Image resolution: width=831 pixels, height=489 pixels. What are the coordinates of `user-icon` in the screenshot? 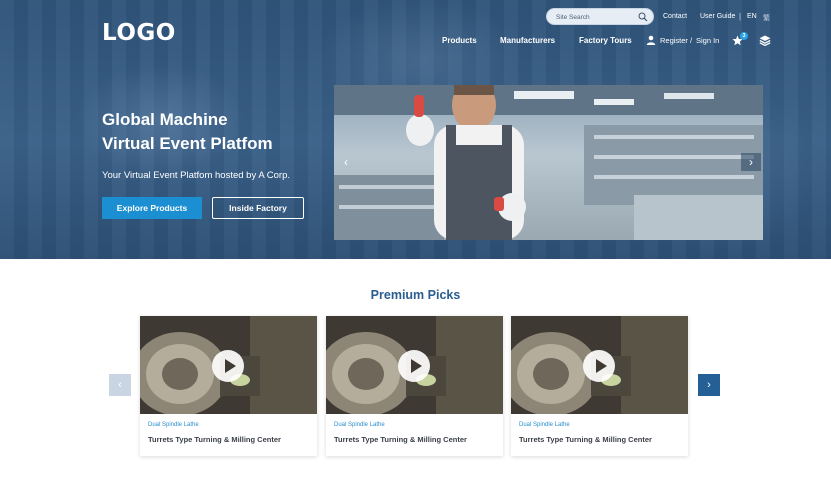 It's located at (651, 40).